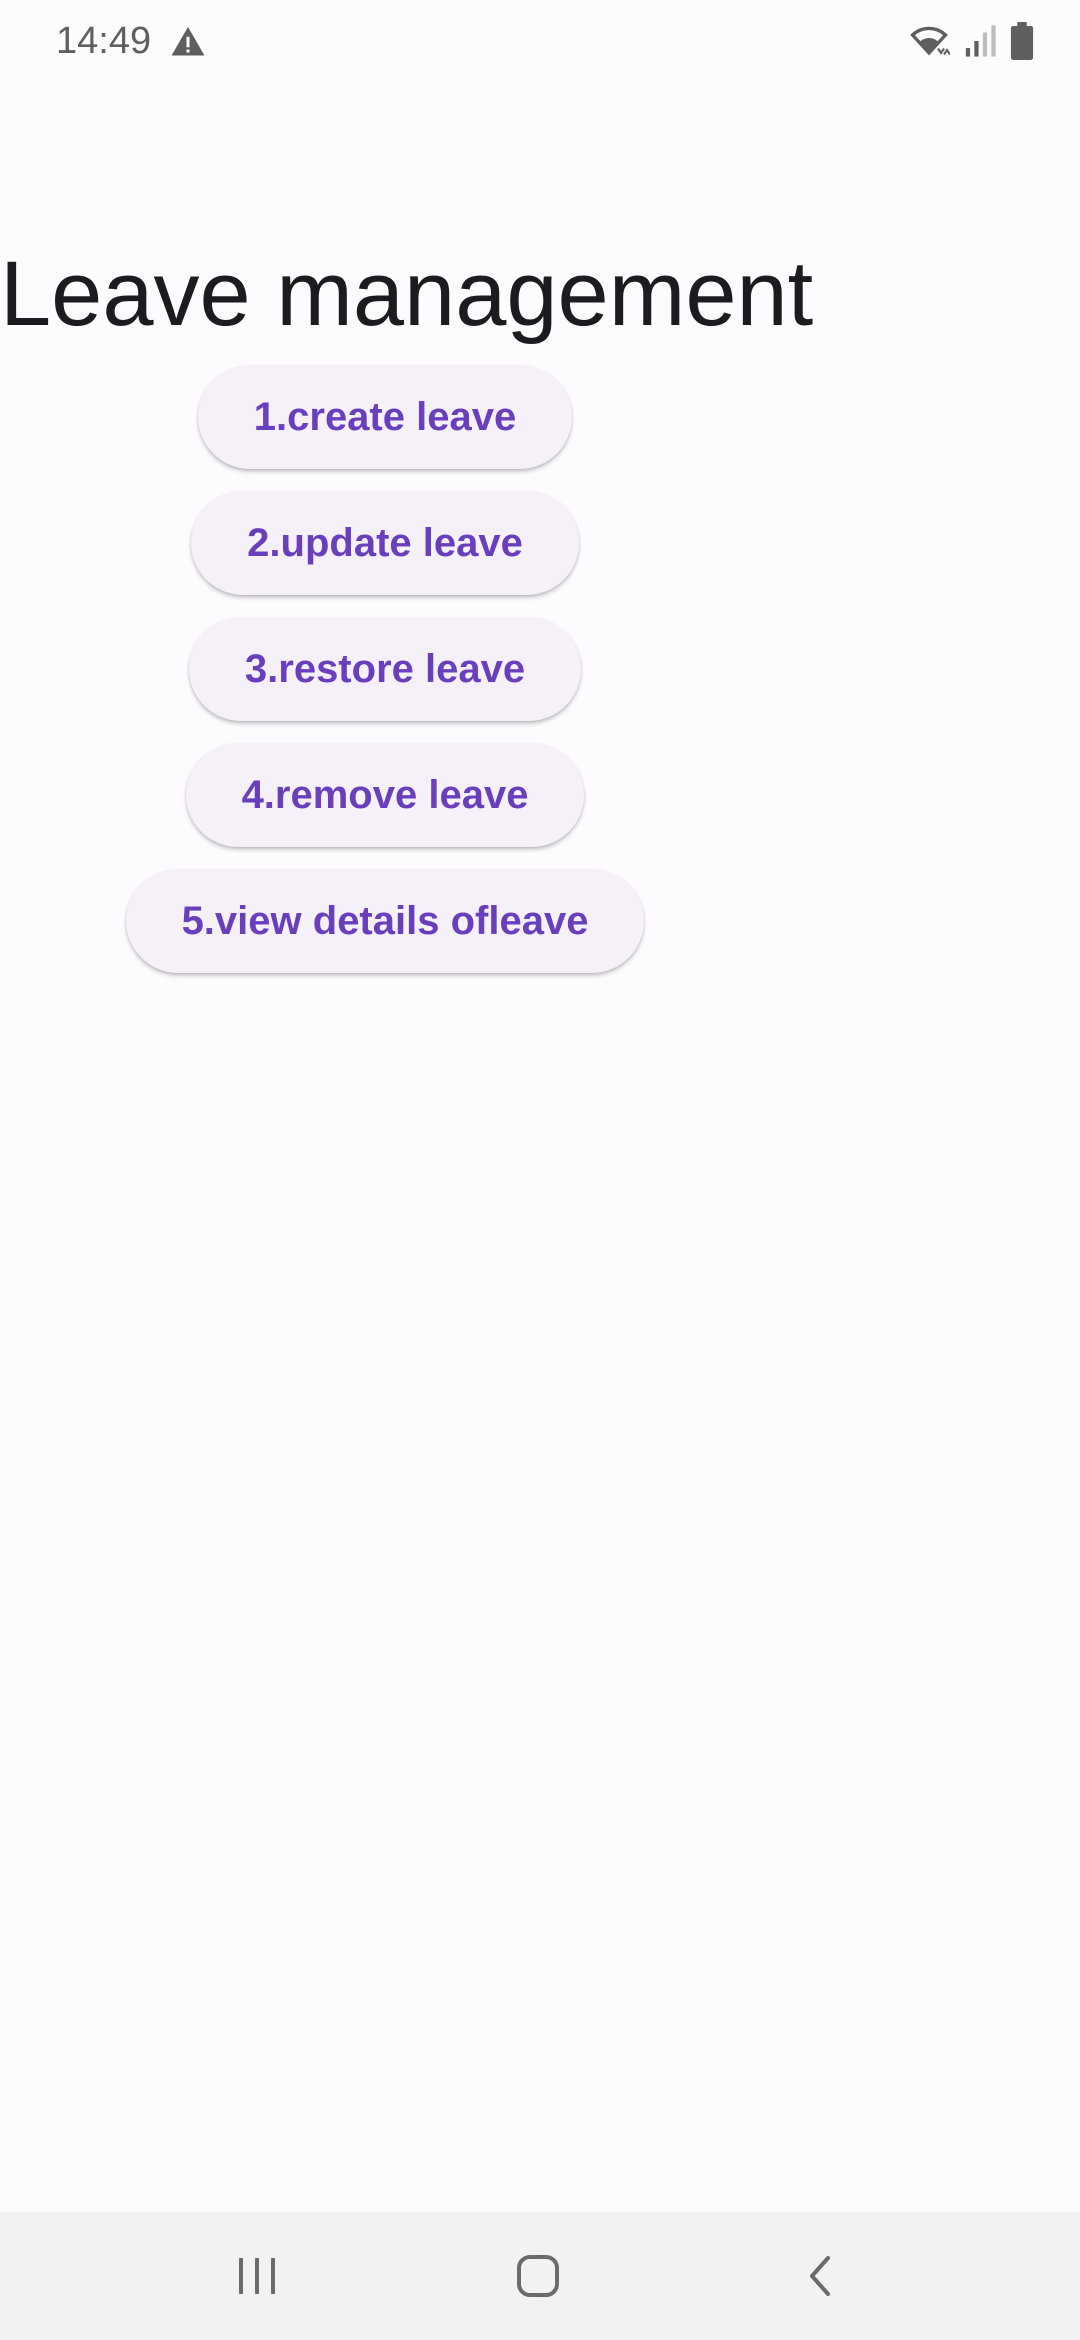 This screenshot has width=1080, height=2340. I want to click on recent-apps-icon, so click(258, 2276).